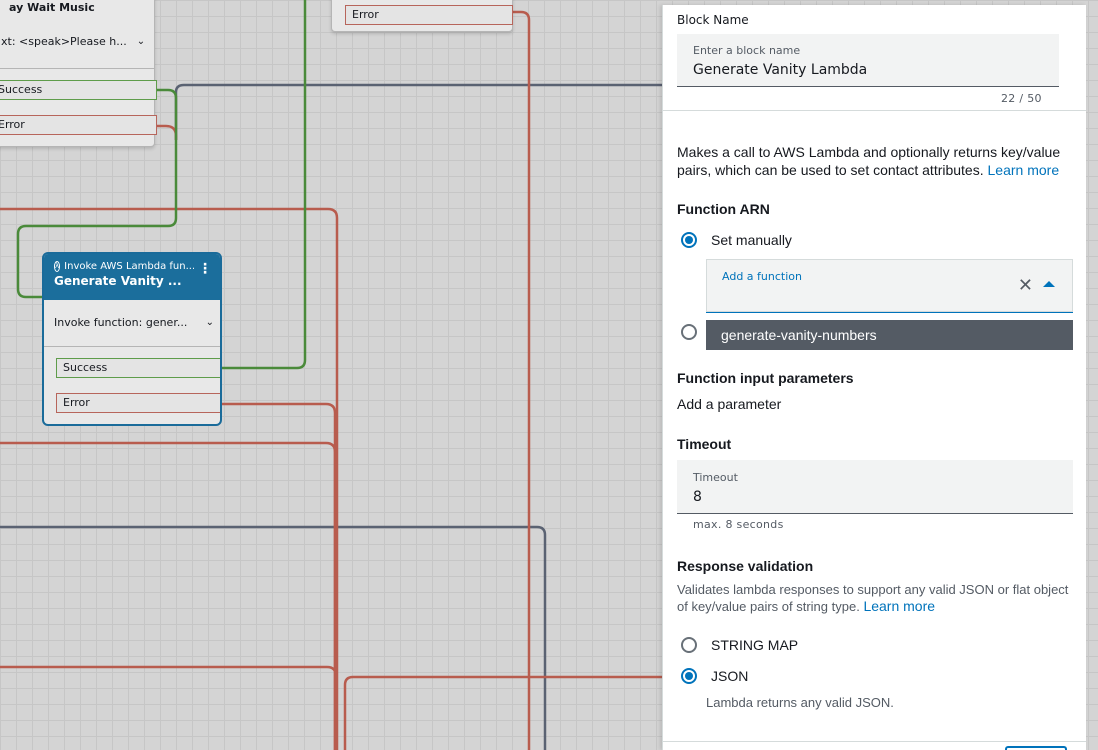  Describe the element at coordinates (52, 7) in the screenshot. I see `node-title: ay Wait Music` at that location.